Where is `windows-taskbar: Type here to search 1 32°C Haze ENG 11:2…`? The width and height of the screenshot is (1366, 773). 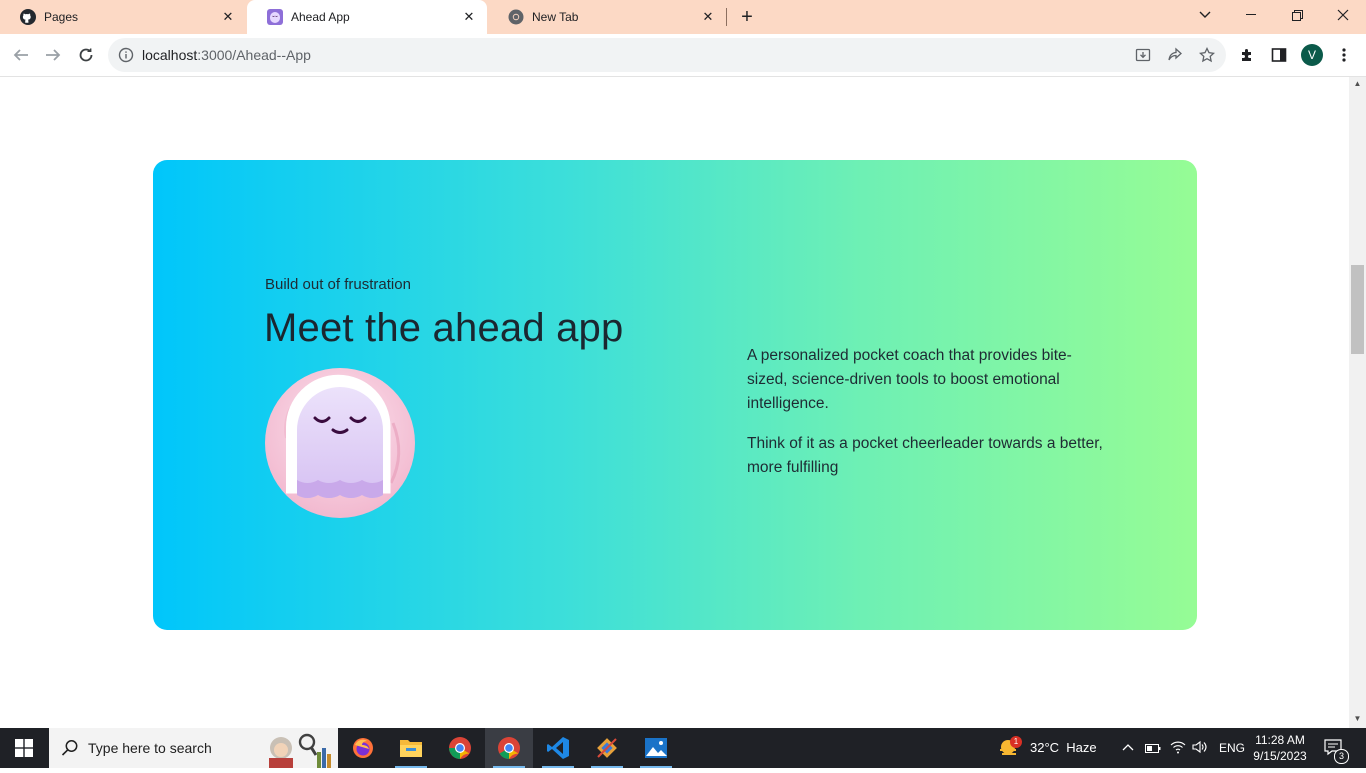
windows-taskbar: Type here to search 1 32°C Haze ENG 11:2… is located at coordinates (683, 748).